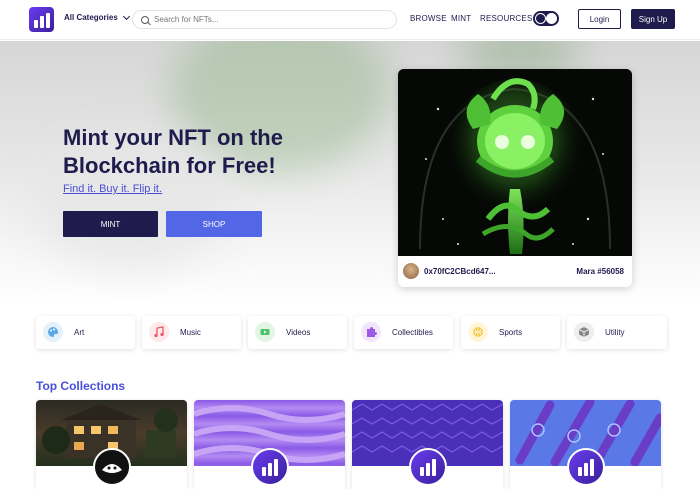  Describe the element at coordinates (584, 332) in the screenshot. I see `cube-icon` at that location.